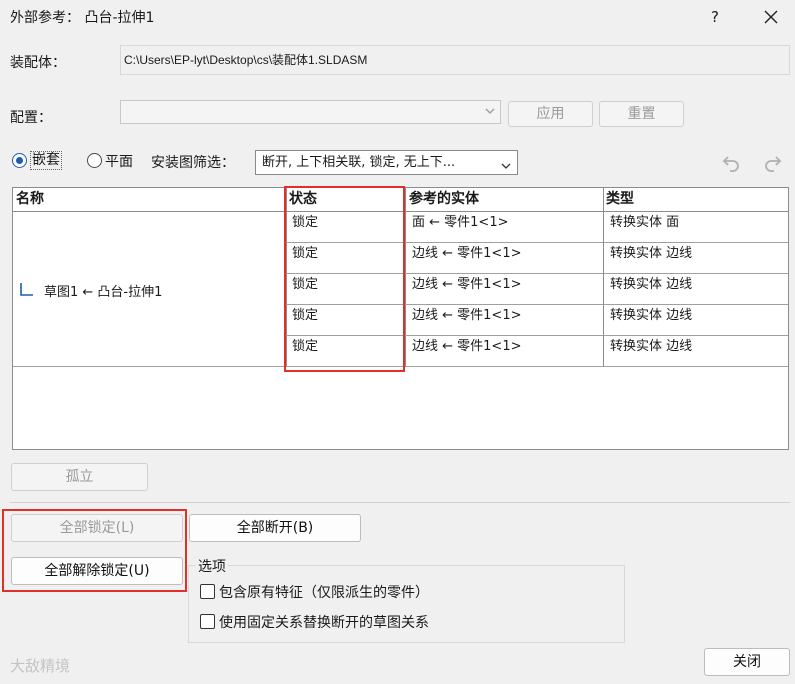  What do you see at coordinates (455, 60) in the screenshot?
I see `assembly-path-field: C:\Users\EP-lyt\Desktop\cs\装配体1.SLDASM` at bounding box center [455, 60].